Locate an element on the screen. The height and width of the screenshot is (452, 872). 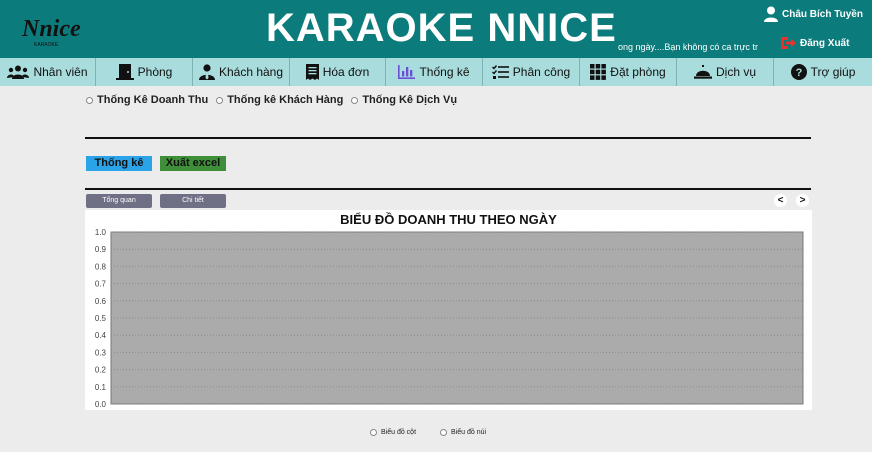
bar-chart-icon is located at coordinates (407, 72).